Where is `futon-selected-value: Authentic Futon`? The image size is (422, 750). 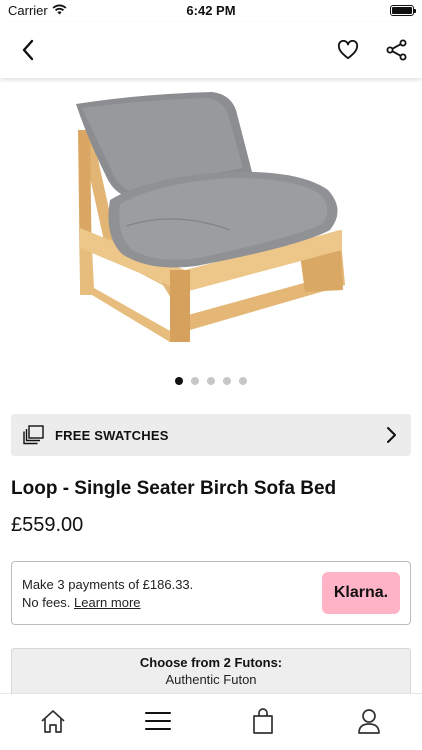 futon-selected-value: Authentic Futon is located at coordinates (211, 679).